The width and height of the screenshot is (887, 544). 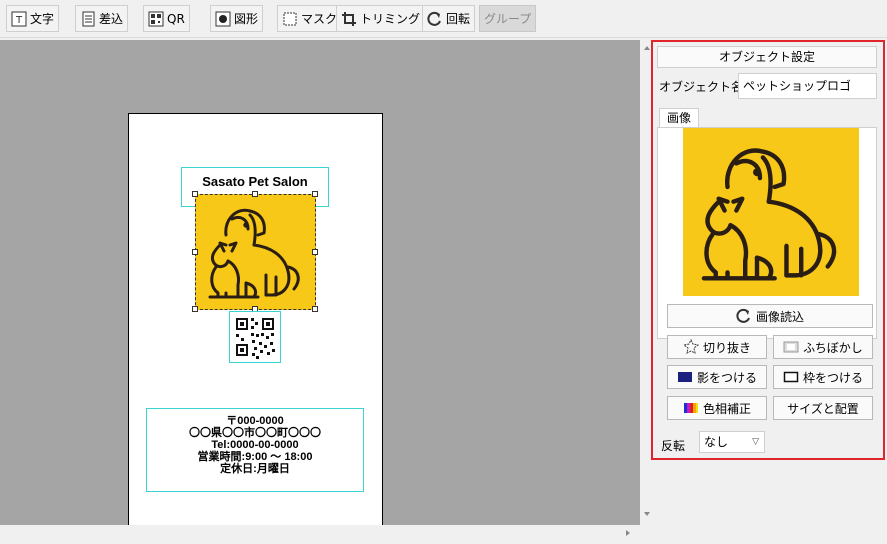 What do you see at coordinates (223, 19) in the screenshot?
I see `shape-icon` at bounding box center [223, 19].